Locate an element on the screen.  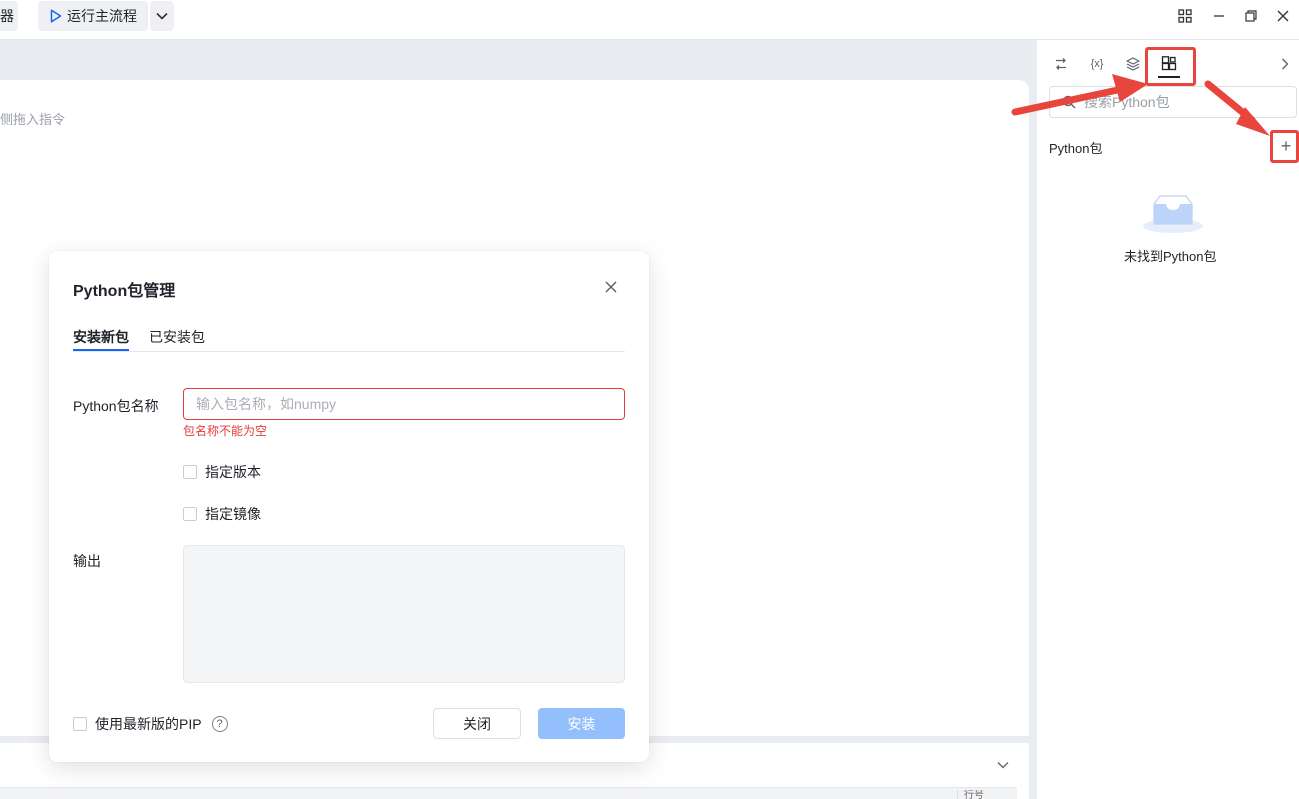
toolbar-left-button: 器 is located at coordinates (9, 16).